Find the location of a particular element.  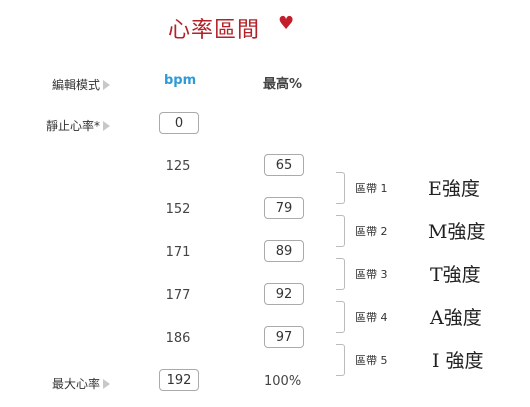

zone3-percent-input: 89 is located at coordinates (284, 251).